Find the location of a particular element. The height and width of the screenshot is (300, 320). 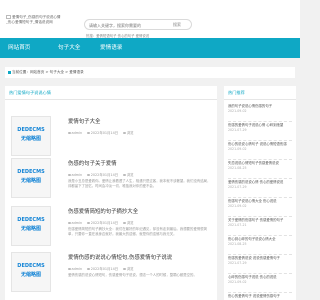

sidebar-list-item: 伤心的爱情句子 说说爱情伤感句子 is located at coordinates (261, 296).